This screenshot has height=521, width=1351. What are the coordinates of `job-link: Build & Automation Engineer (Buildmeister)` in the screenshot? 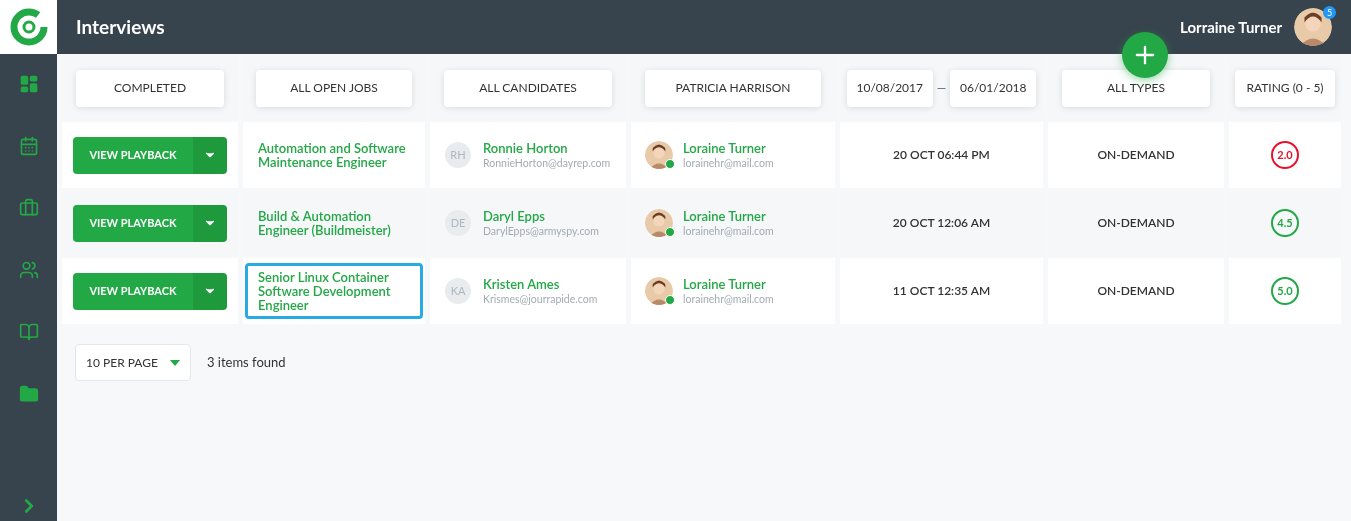 It's located at (334, 223).